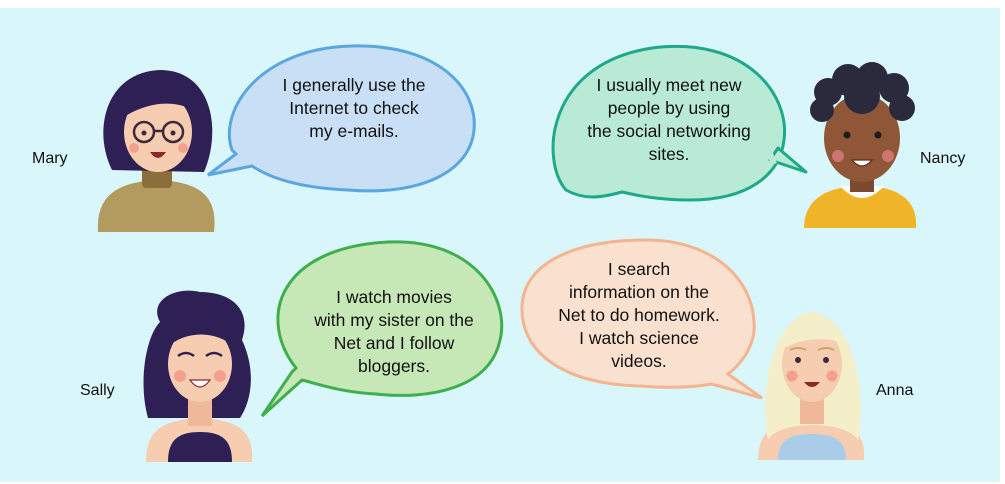 The width and height of the screenshot is (1005, 484). What do you see at coordinates (895, 390) in the screenshot?
I see `name-label-anna: Anna` at bounding box center [895, 390].